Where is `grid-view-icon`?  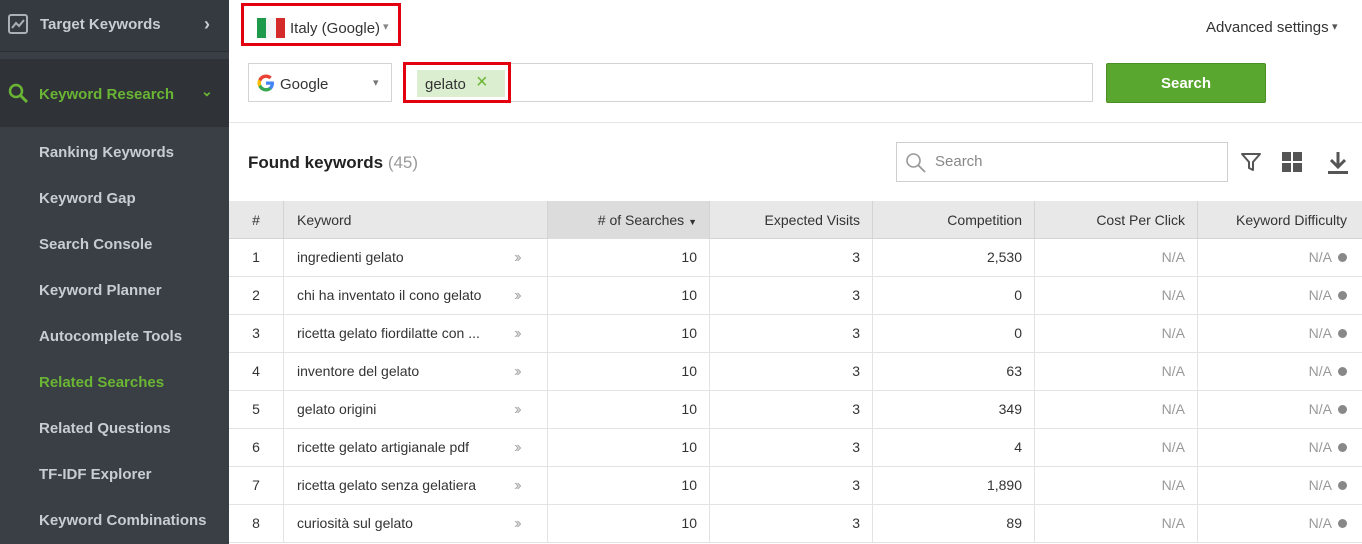 grid-view-icon is located at coordinates (1292, 164).